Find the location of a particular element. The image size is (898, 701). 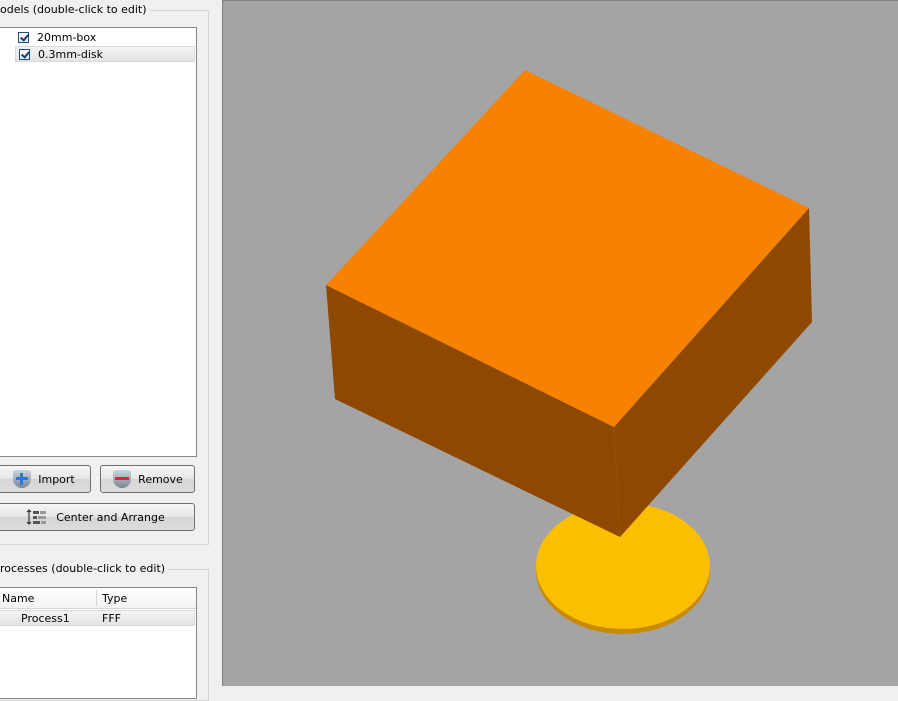

table-row: Process1 FFF is located at coordinates (97, 618).